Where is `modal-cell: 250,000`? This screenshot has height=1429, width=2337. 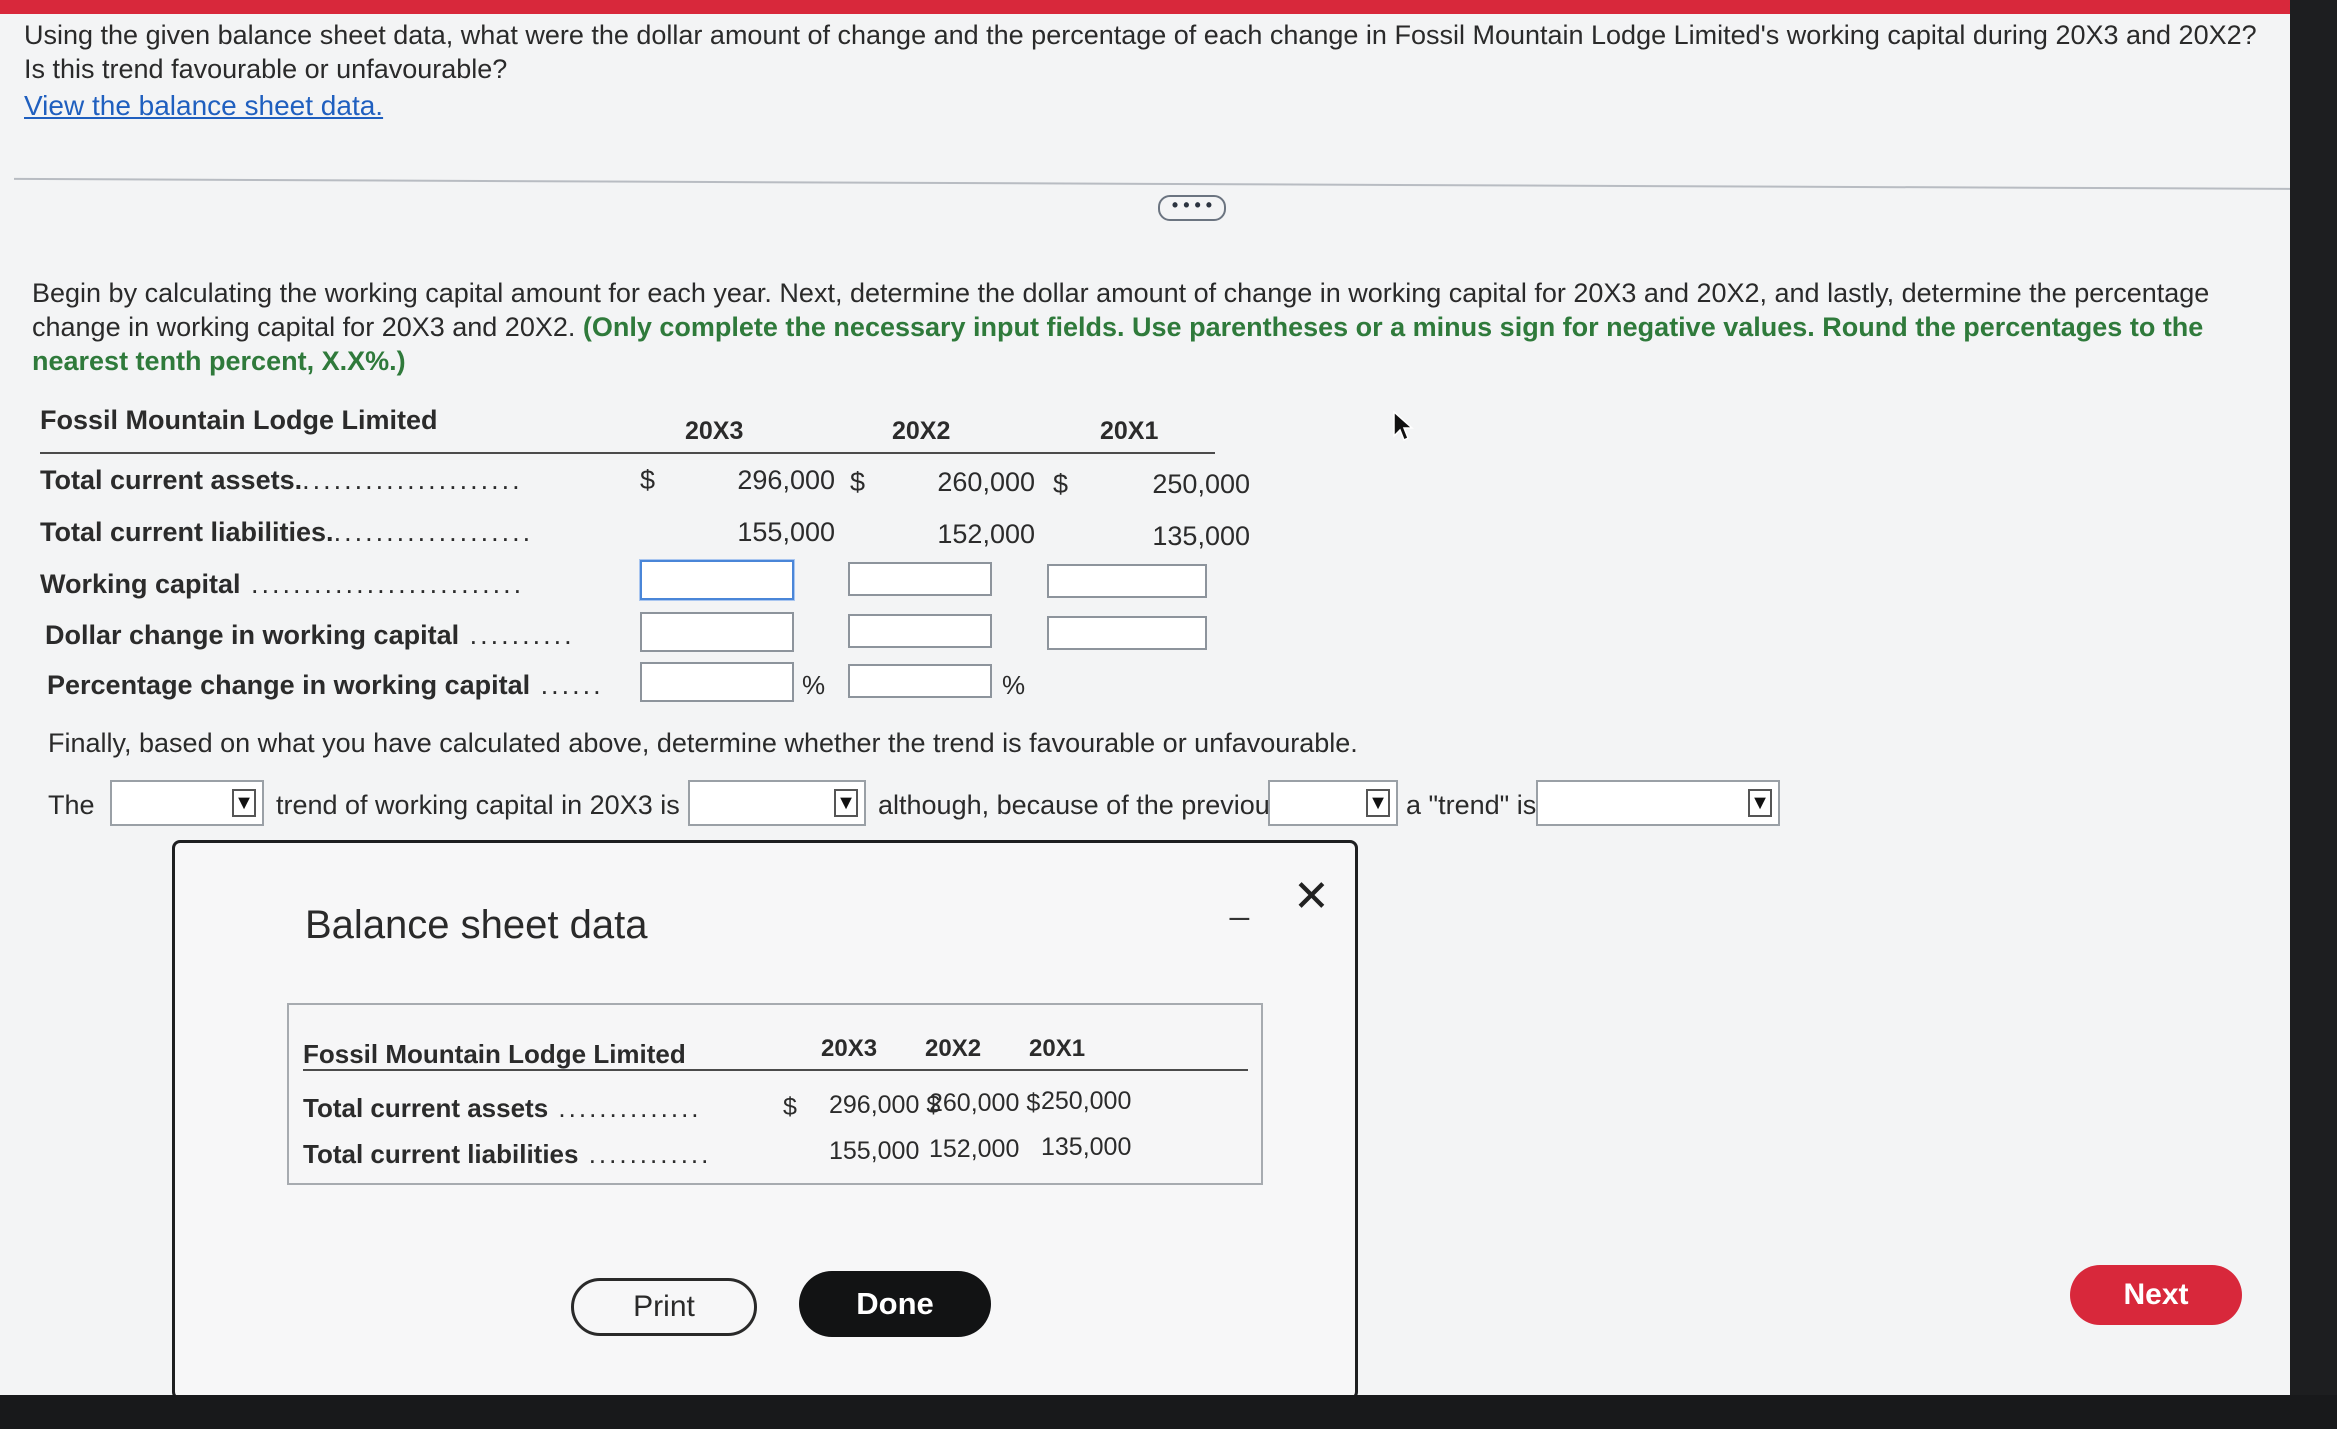 modal-cell: 250,000 is located at coordinates (1086, 1101).